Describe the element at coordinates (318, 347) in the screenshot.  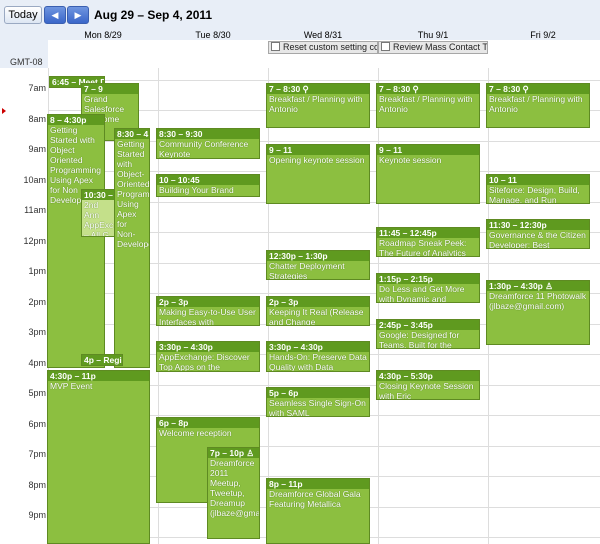
I see `event-time: 3:30p – 4:30p` at that location.